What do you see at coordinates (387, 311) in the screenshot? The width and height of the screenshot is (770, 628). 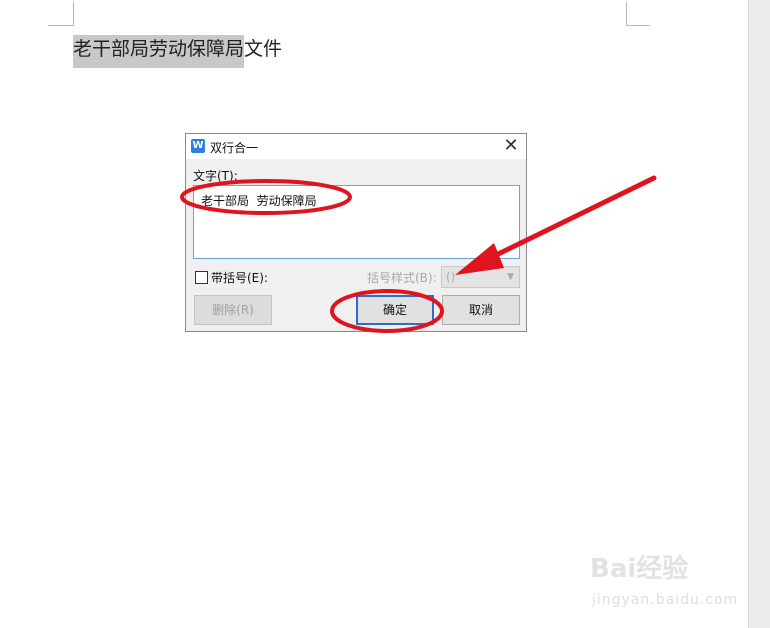 I see `highlight-ellipse-ok` at bounding box center [387, 311].